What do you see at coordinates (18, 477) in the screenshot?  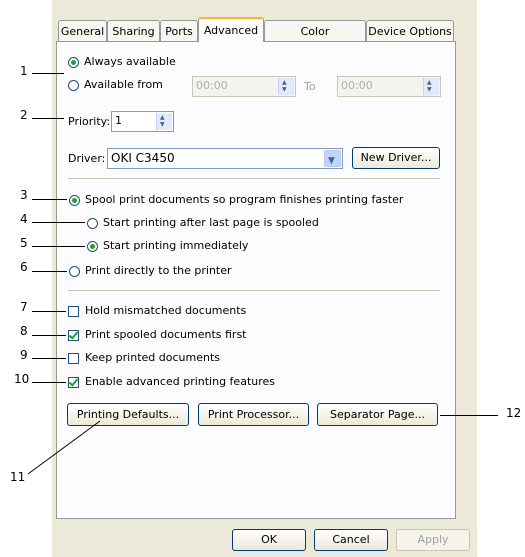 I see `callout-11: 11` at bounding box center [18, 477].